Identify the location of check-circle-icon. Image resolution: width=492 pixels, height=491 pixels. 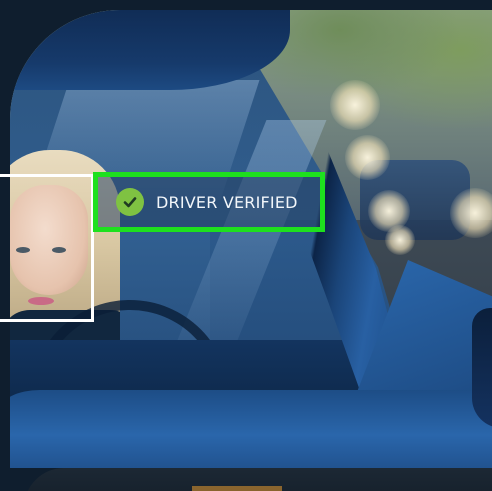
(130, 202).